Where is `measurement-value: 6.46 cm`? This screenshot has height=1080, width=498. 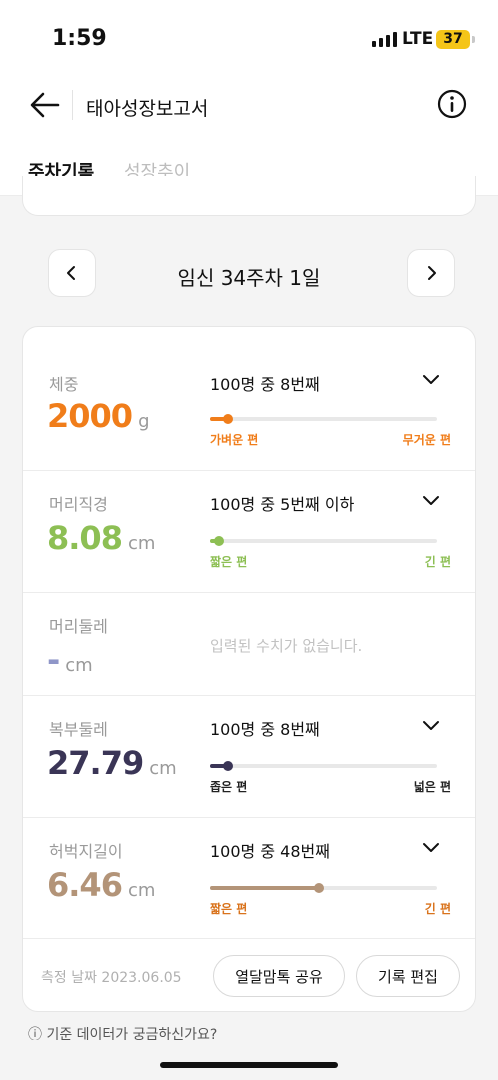
measurement-value: 6.46 cm is located at coordinates (101, 885).